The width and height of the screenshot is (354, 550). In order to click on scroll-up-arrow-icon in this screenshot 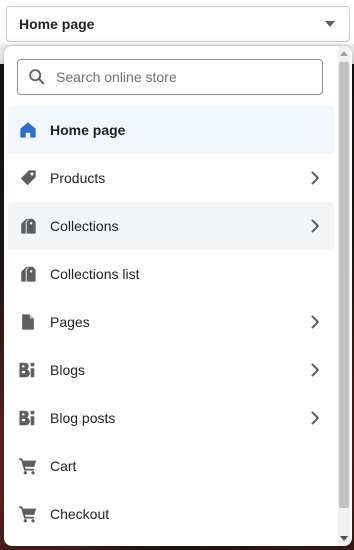, I will do `click(344, 53)`.